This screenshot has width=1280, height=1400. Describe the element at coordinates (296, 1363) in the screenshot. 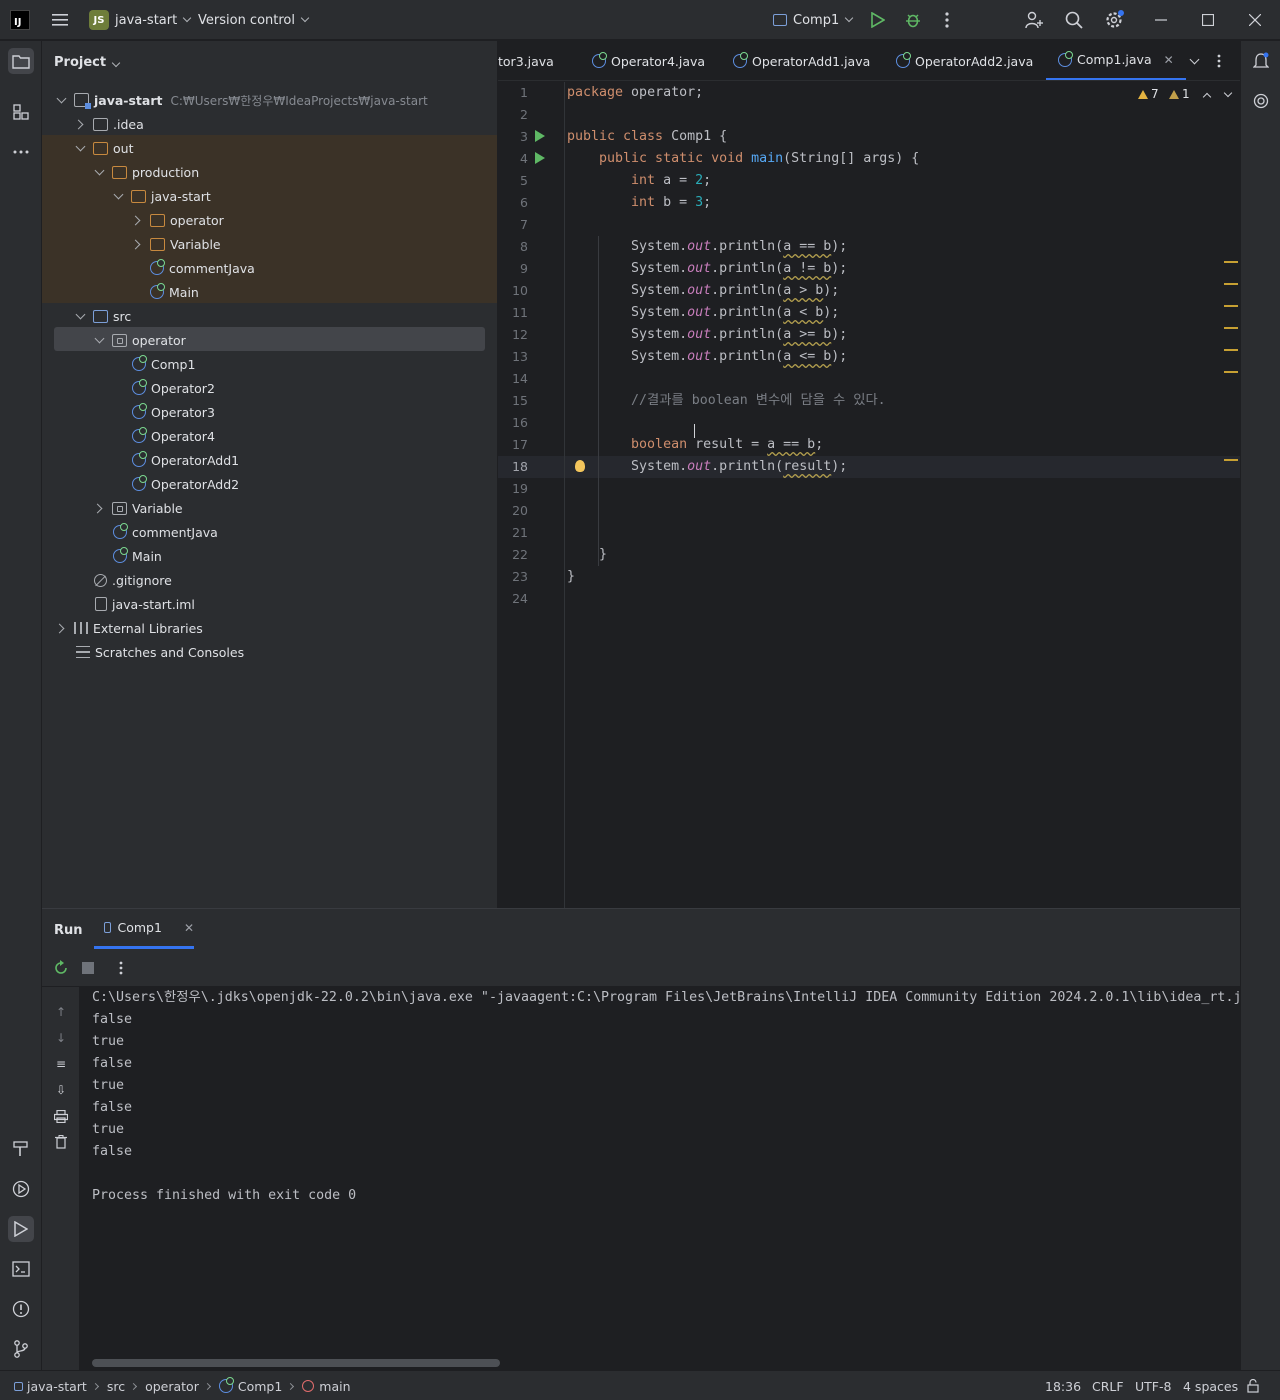

I see `horizontal-scrollbar` at that location.